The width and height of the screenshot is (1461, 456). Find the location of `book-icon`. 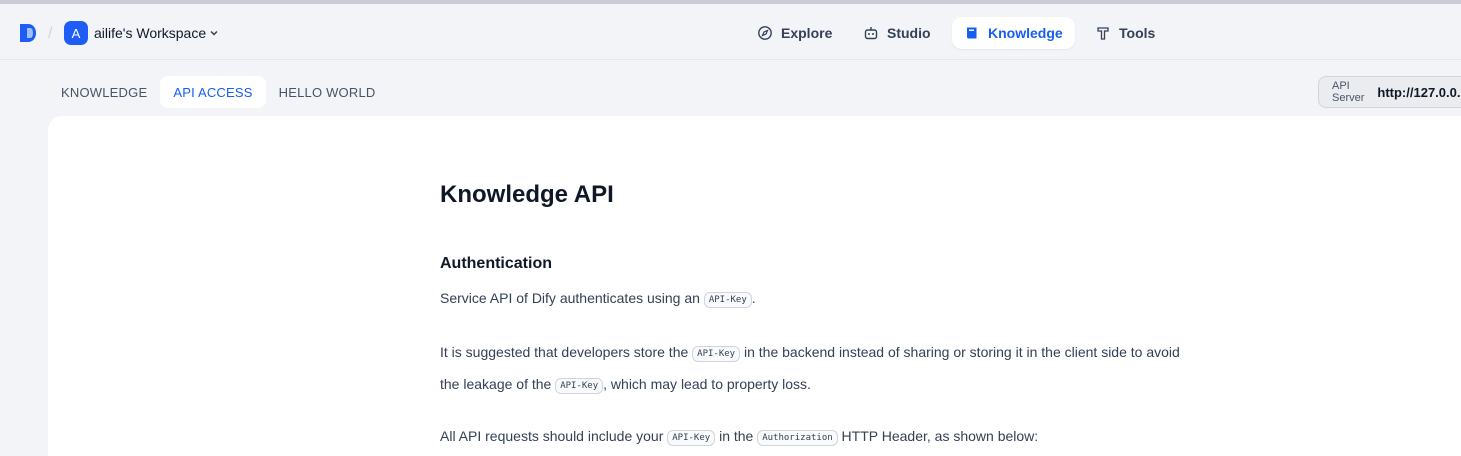

book-icon is located at coordinates (972, 33).